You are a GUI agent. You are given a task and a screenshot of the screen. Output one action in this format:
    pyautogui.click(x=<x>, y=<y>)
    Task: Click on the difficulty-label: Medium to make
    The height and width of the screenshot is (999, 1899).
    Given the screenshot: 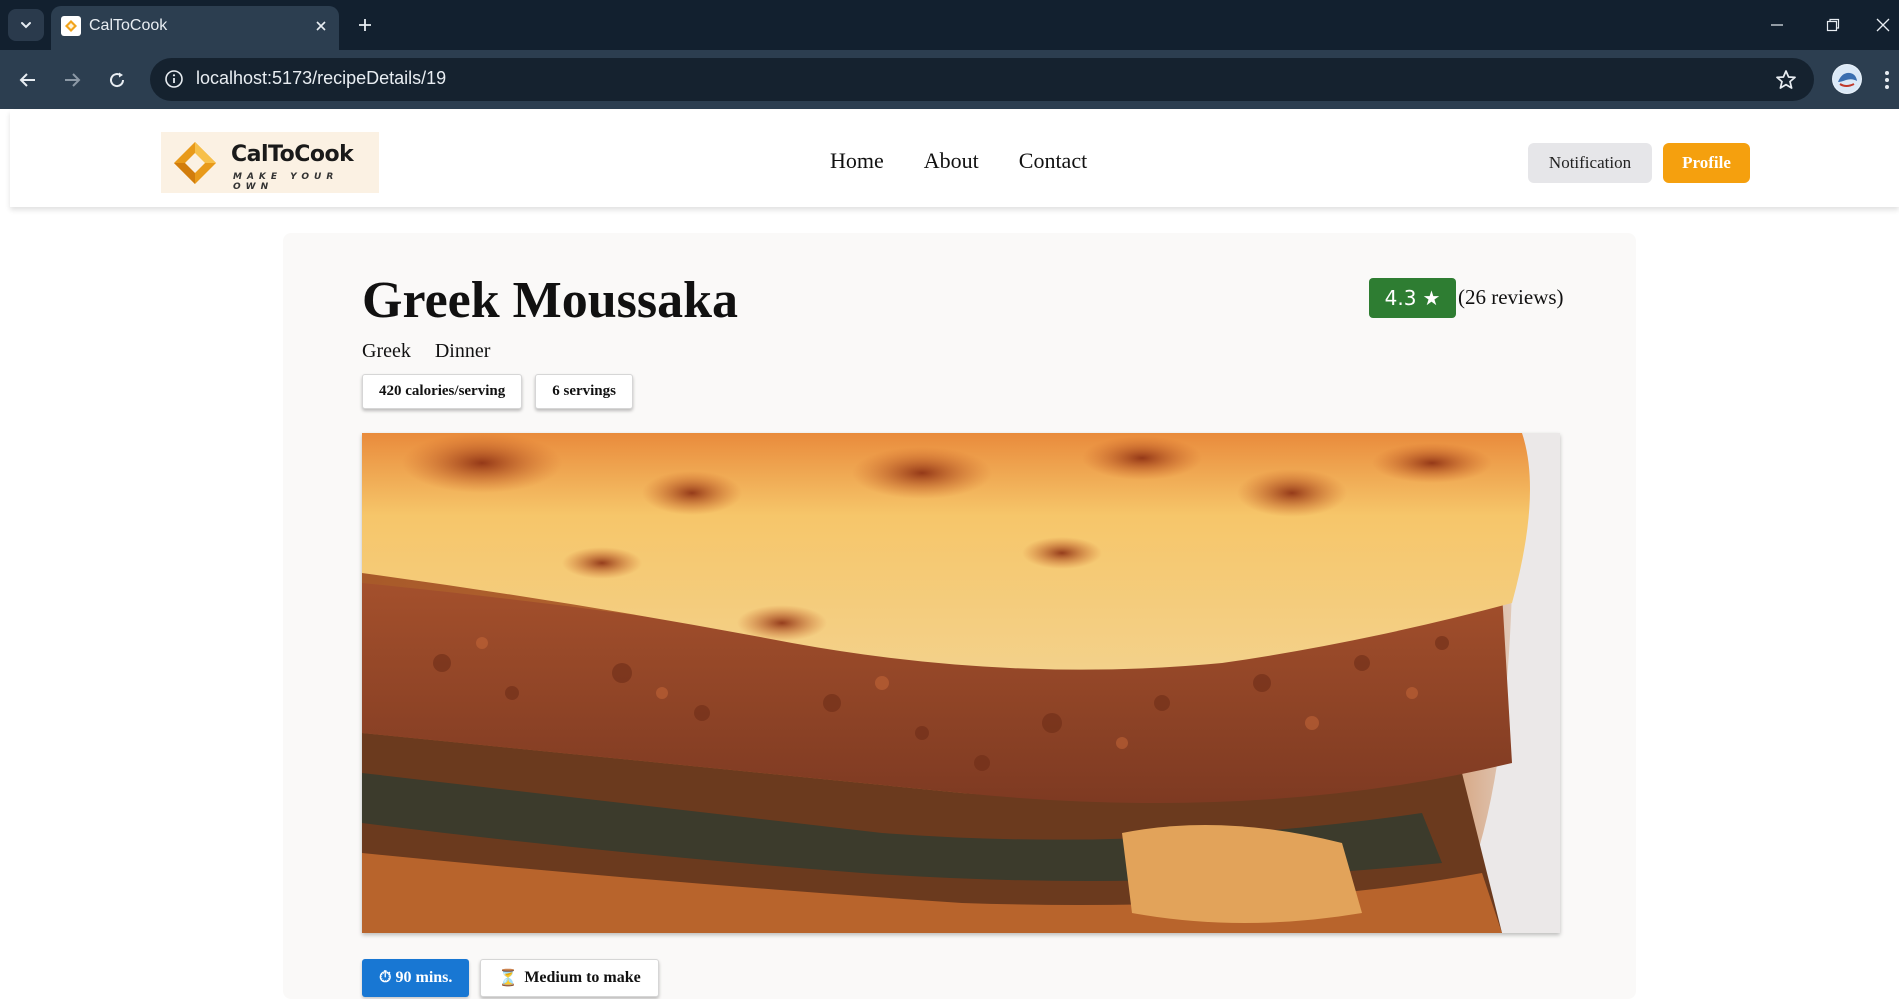 What is the action you would take?
    pyautogui.click(x=582, y=977)
    